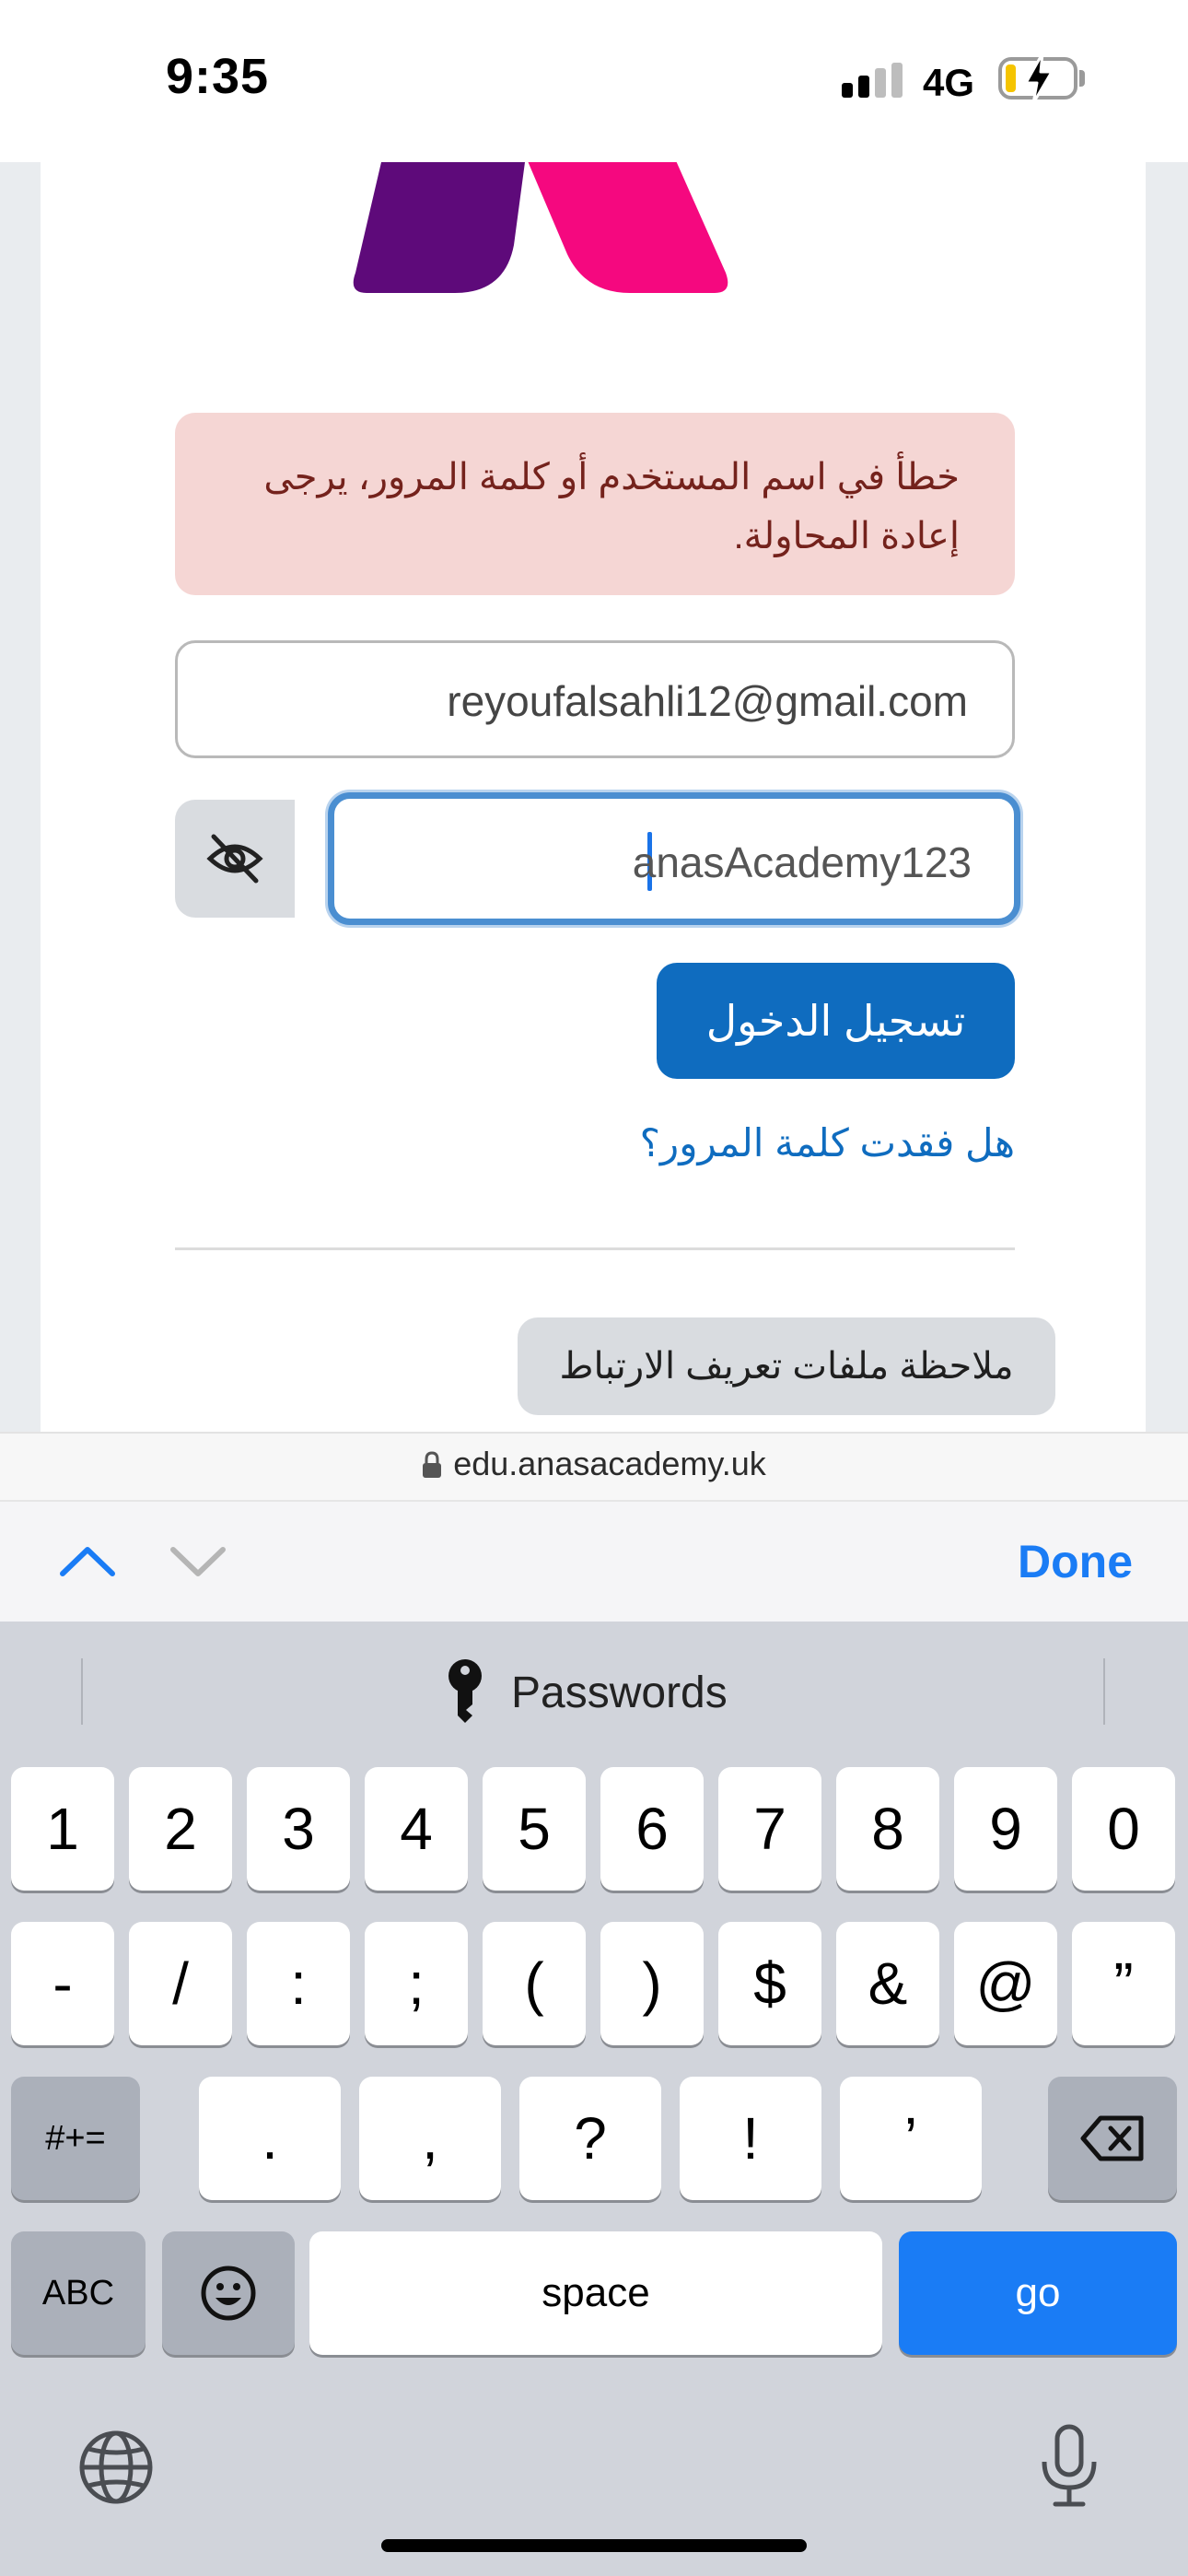 This screenshot has width=1188, height=2576. Describe the element at coordinates (590, 2138) in the screenshot. I see `key-question: ?` at that location.